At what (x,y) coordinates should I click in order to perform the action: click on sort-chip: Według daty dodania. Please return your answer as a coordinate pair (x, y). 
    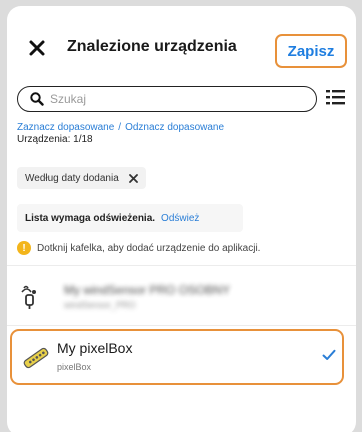
    Looking at the image, I should click on (81, 178).